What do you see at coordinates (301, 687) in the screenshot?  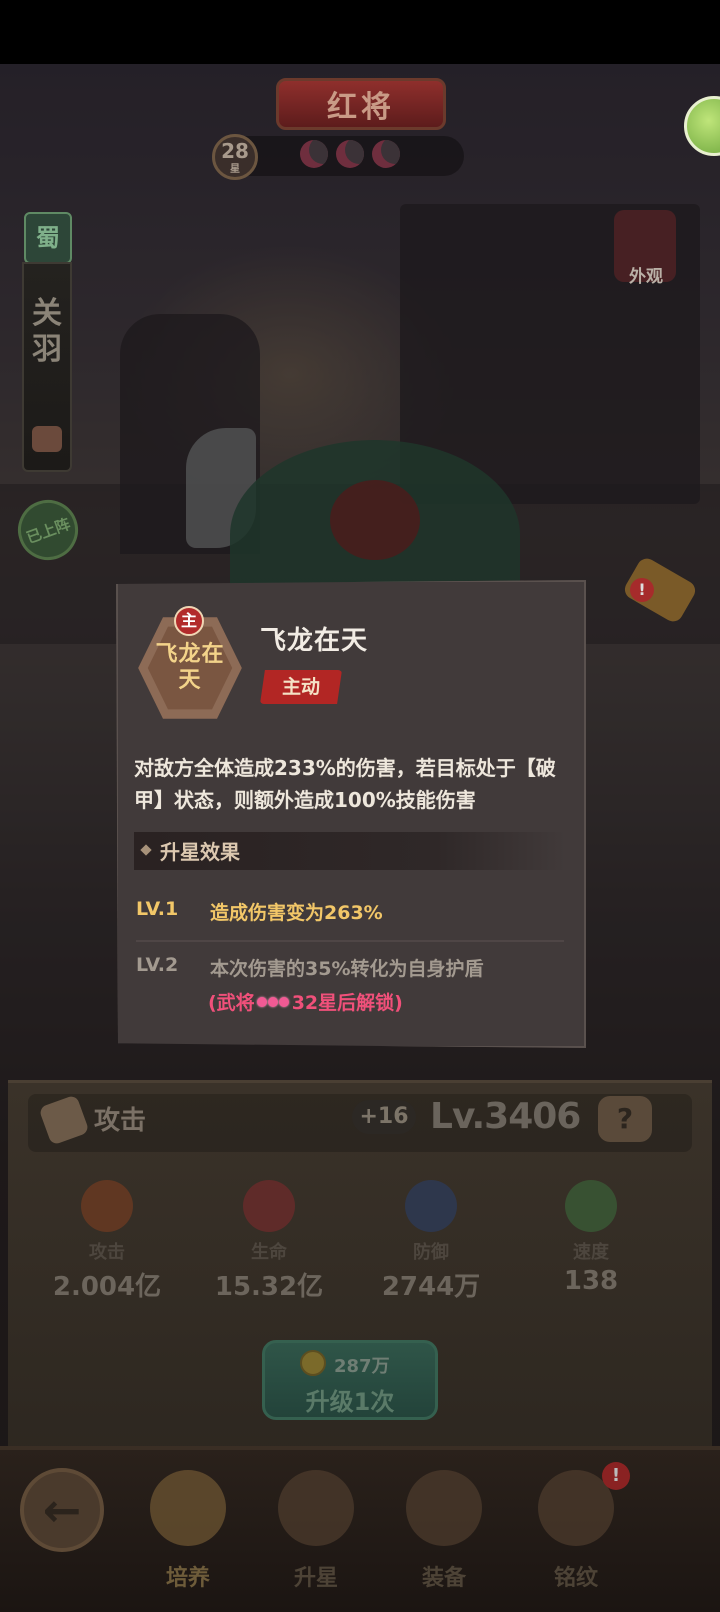 I see `skill-type-tag: 主动` at bounding box center [301, 687].